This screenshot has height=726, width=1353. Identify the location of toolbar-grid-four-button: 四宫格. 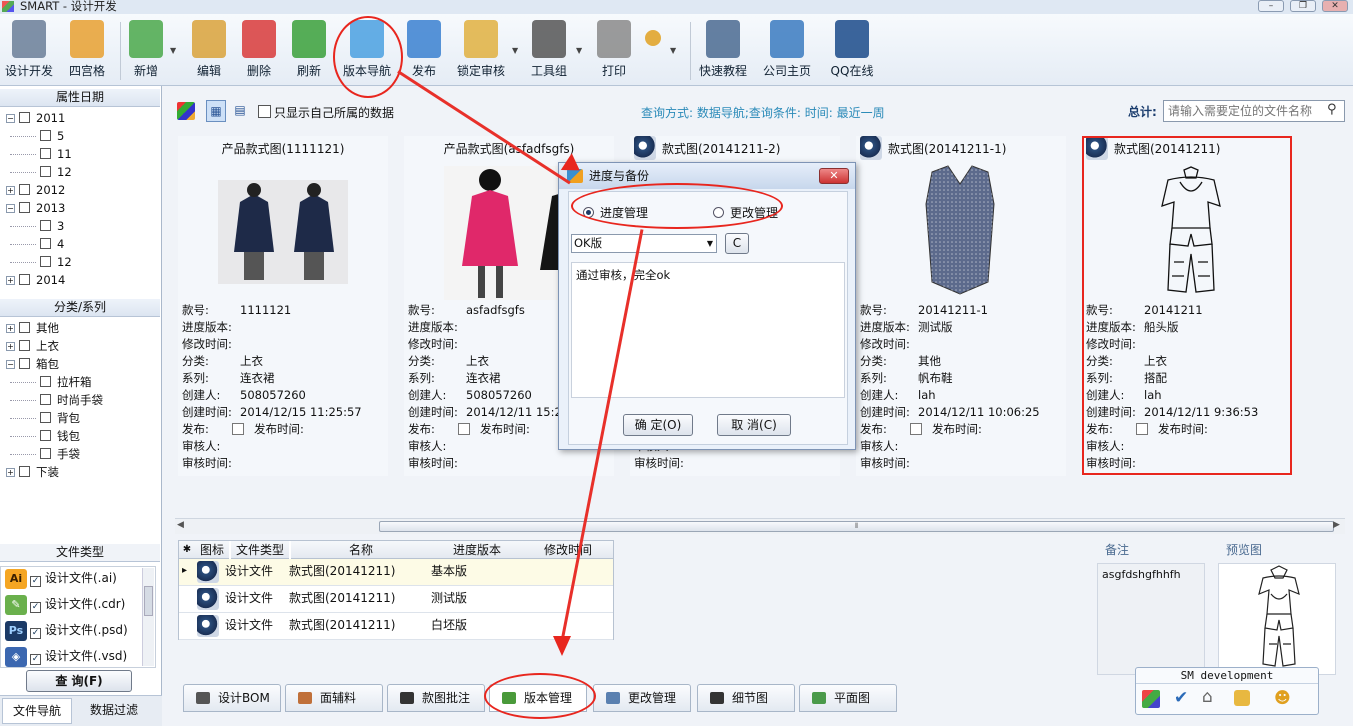
(87, 51).